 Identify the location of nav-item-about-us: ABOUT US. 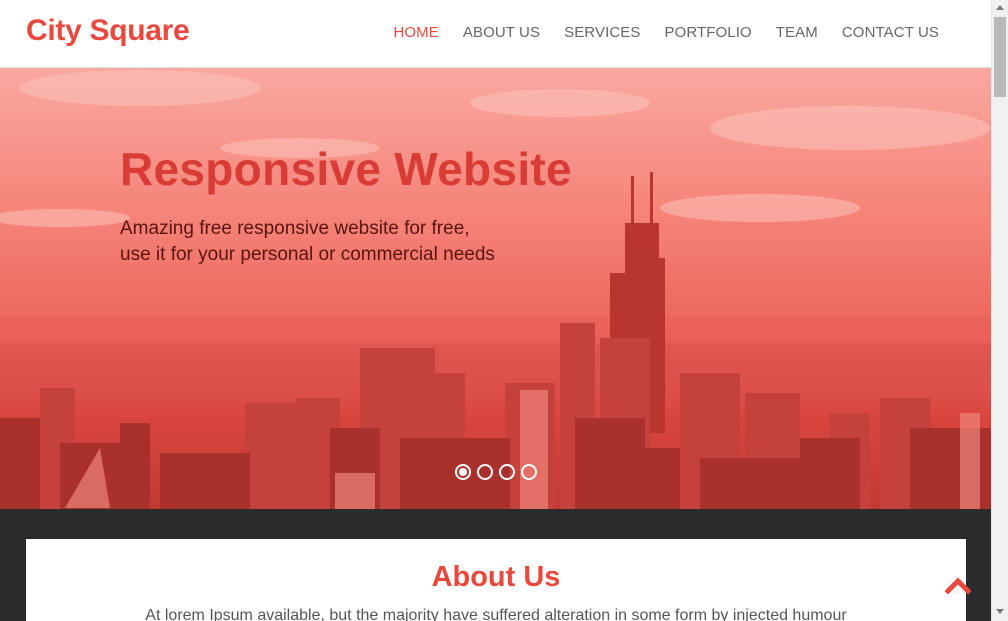
(501, 32).